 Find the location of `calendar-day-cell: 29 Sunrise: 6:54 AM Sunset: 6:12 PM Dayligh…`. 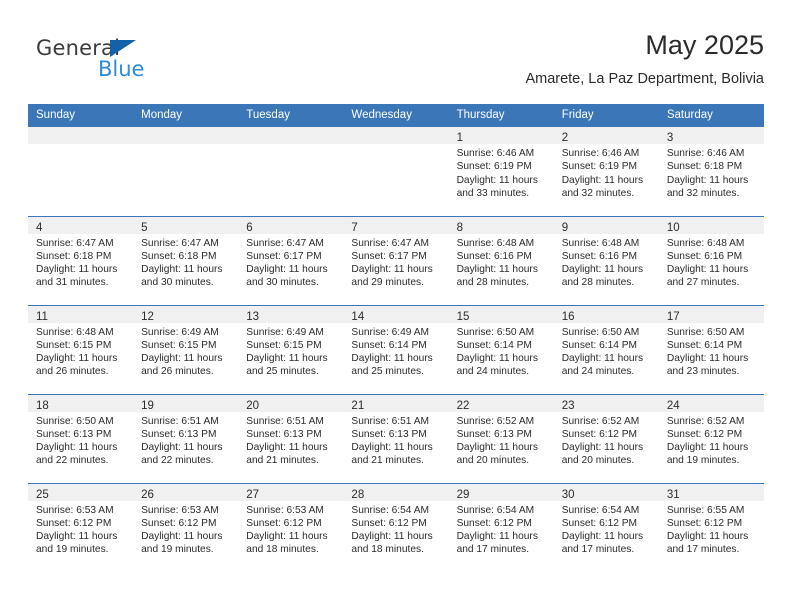

calendar-day-cell: 29 Sunrise: 6:54 AM Sunset: 6:12 PM Dayligh… is located at coordinates (501, 527).